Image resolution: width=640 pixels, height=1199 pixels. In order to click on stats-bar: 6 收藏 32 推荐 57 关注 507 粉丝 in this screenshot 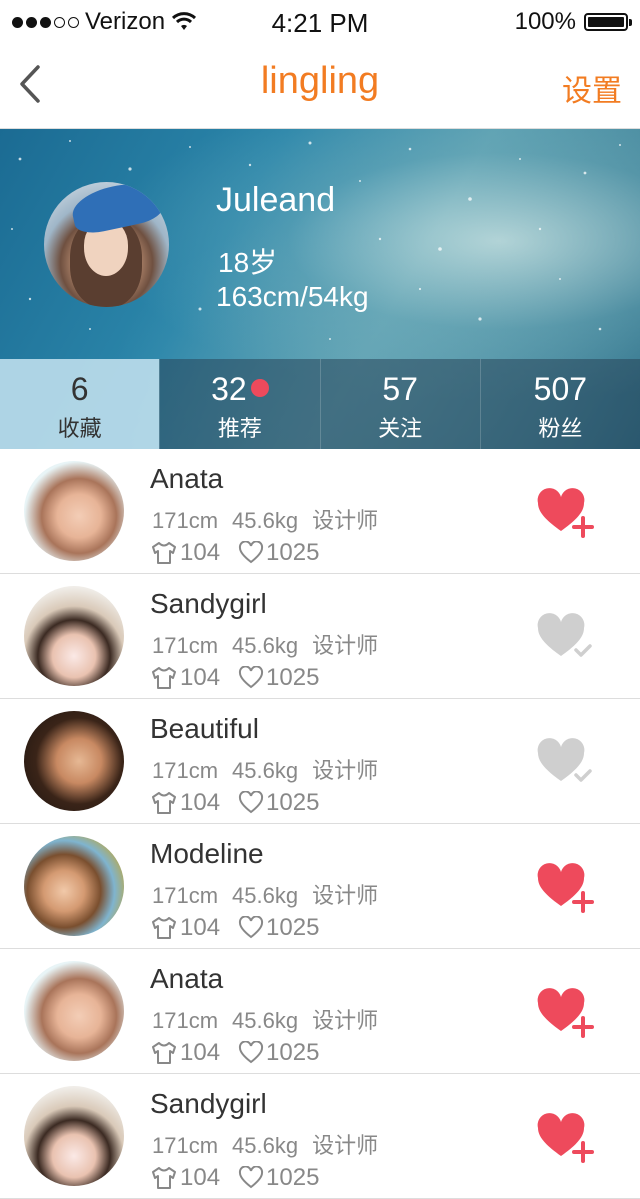, I will do `click(320, 404)`.